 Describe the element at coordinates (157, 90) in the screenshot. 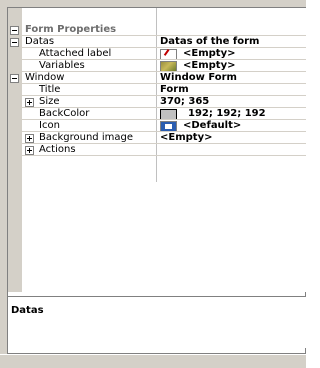

I see `property-row-title: Title Form` at that location.